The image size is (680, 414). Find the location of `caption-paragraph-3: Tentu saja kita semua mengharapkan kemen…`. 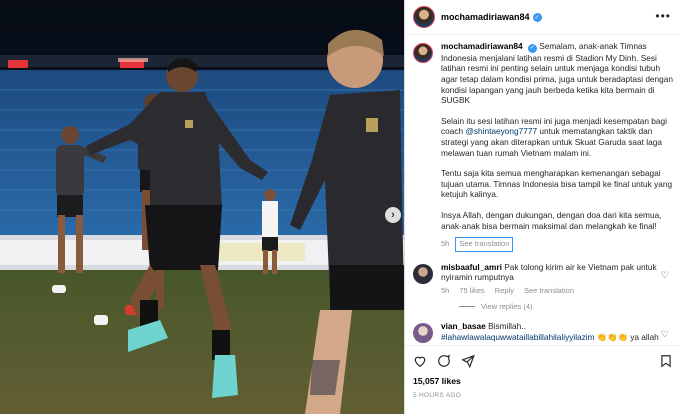

caption-paragraph-3: Tentu saja kita semua mengharapkan kemen… is located at coordinates (557, 184).